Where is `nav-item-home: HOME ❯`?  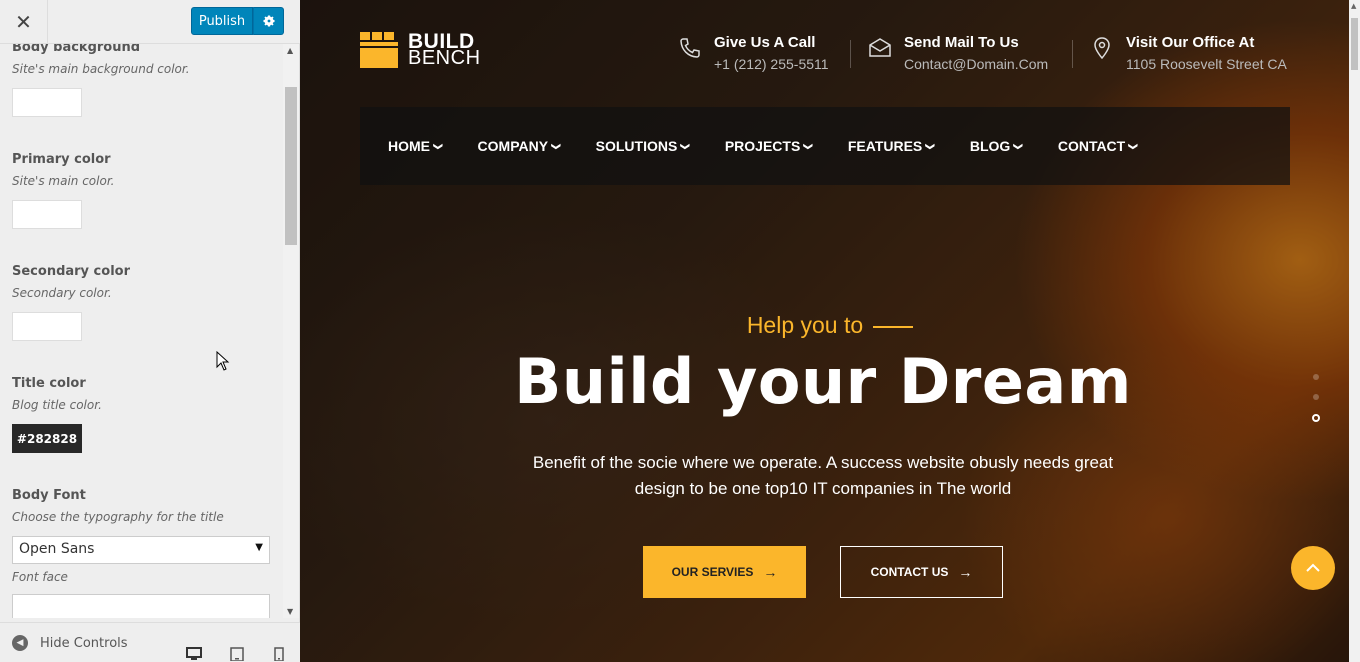
nav-item-home: HOME ❯ is located at coordinates (416, 146).